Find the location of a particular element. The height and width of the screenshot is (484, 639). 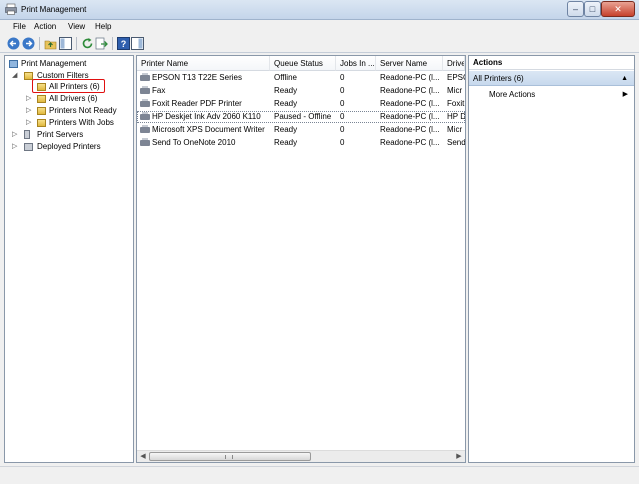

printer-name: HP Deskjet Ink Adv 2060 K110 is located at coordinates (206, 116).